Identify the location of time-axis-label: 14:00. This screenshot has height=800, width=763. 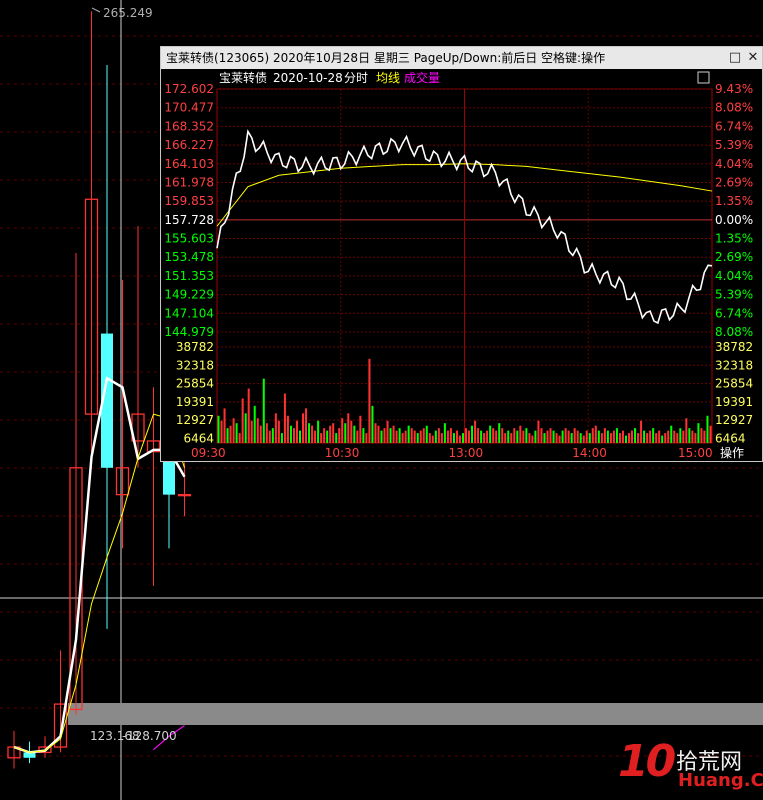
(589, 453).